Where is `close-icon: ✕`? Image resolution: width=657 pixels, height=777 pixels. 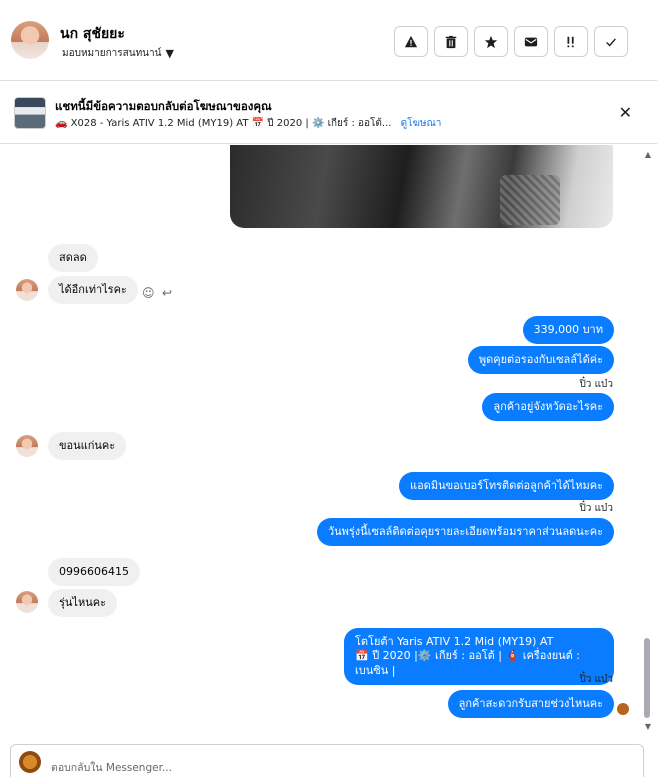
close-icon: ✕ is located at coordinates (625, 112).